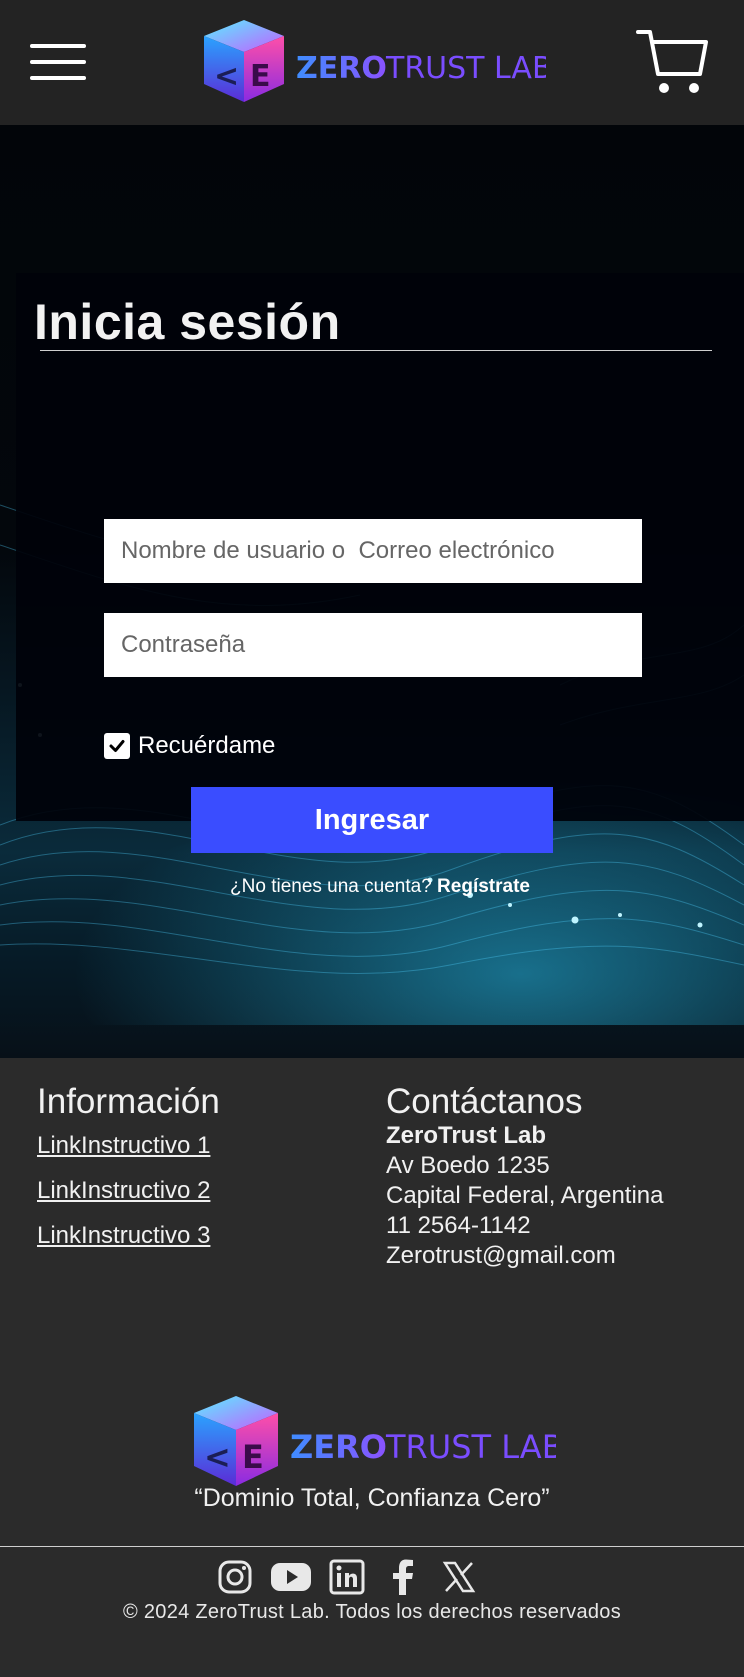 Image resolution: width=744 pixels, height=1677 pixels. I want to click on login-title: Inicia sesión, so click(187, 322).